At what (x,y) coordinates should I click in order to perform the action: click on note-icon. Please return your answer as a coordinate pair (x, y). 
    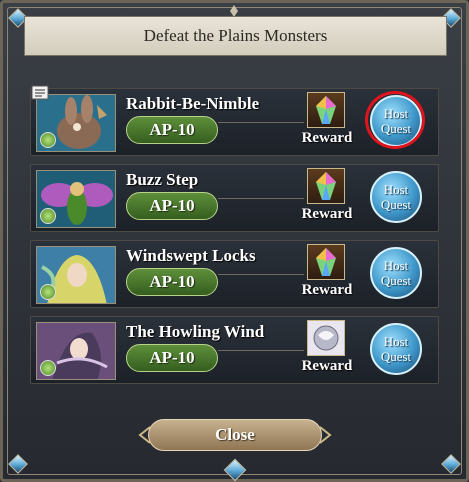
    Looking at the image, I should click on (40, 92).